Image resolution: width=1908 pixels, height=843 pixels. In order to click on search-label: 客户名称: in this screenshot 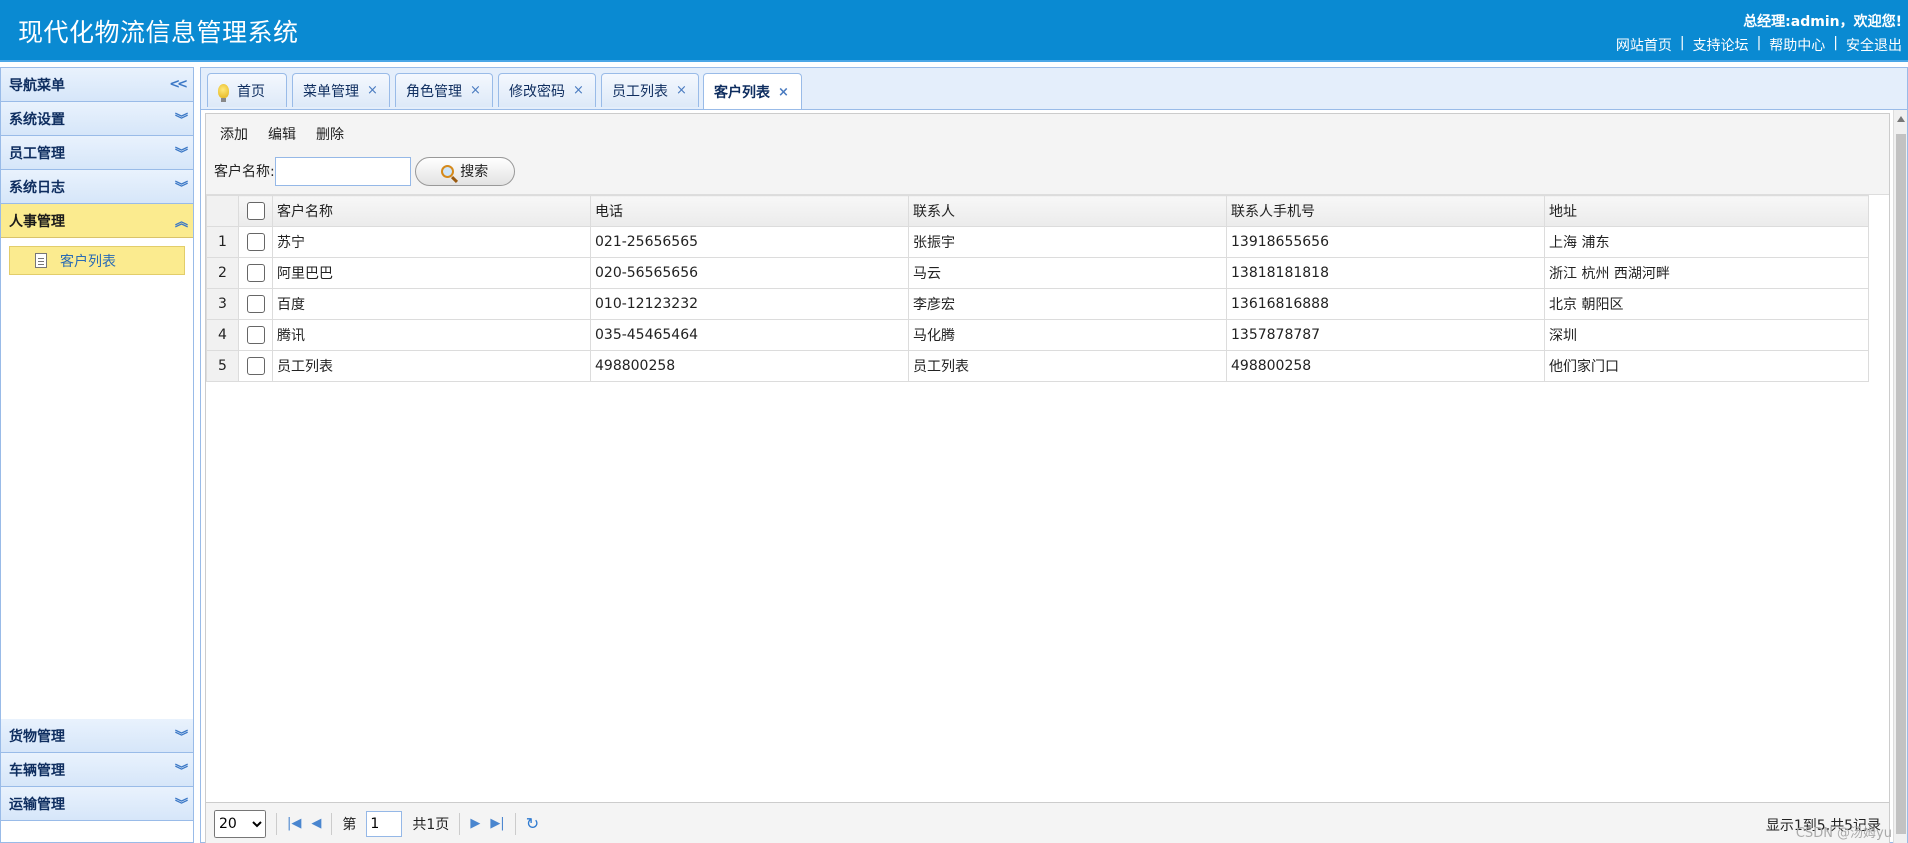, I will do `click(244, 172)`.